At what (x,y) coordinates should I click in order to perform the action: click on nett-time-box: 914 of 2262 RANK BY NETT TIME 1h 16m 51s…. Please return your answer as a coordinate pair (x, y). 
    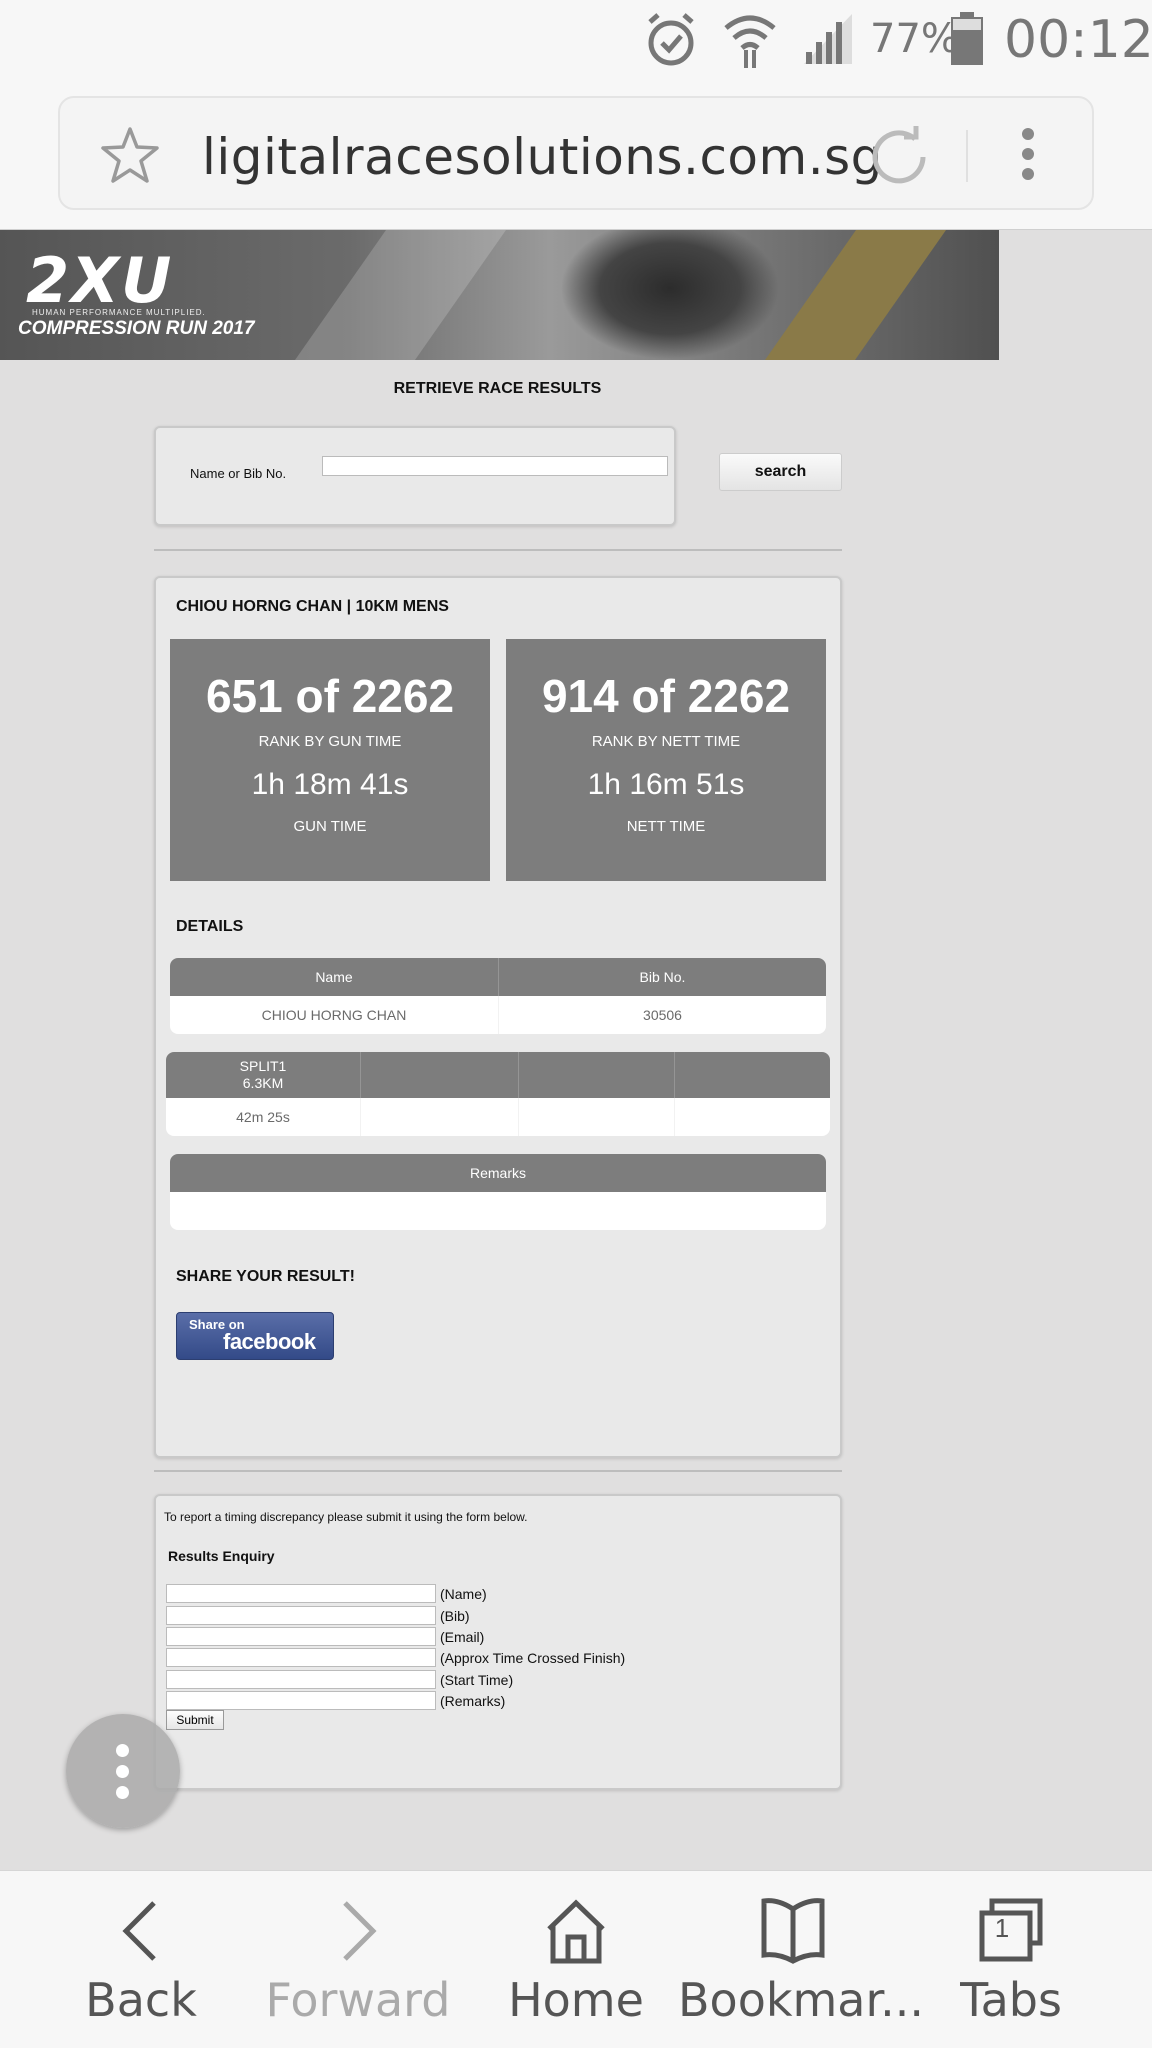
    Looking at the image, I should click on (666, 760).